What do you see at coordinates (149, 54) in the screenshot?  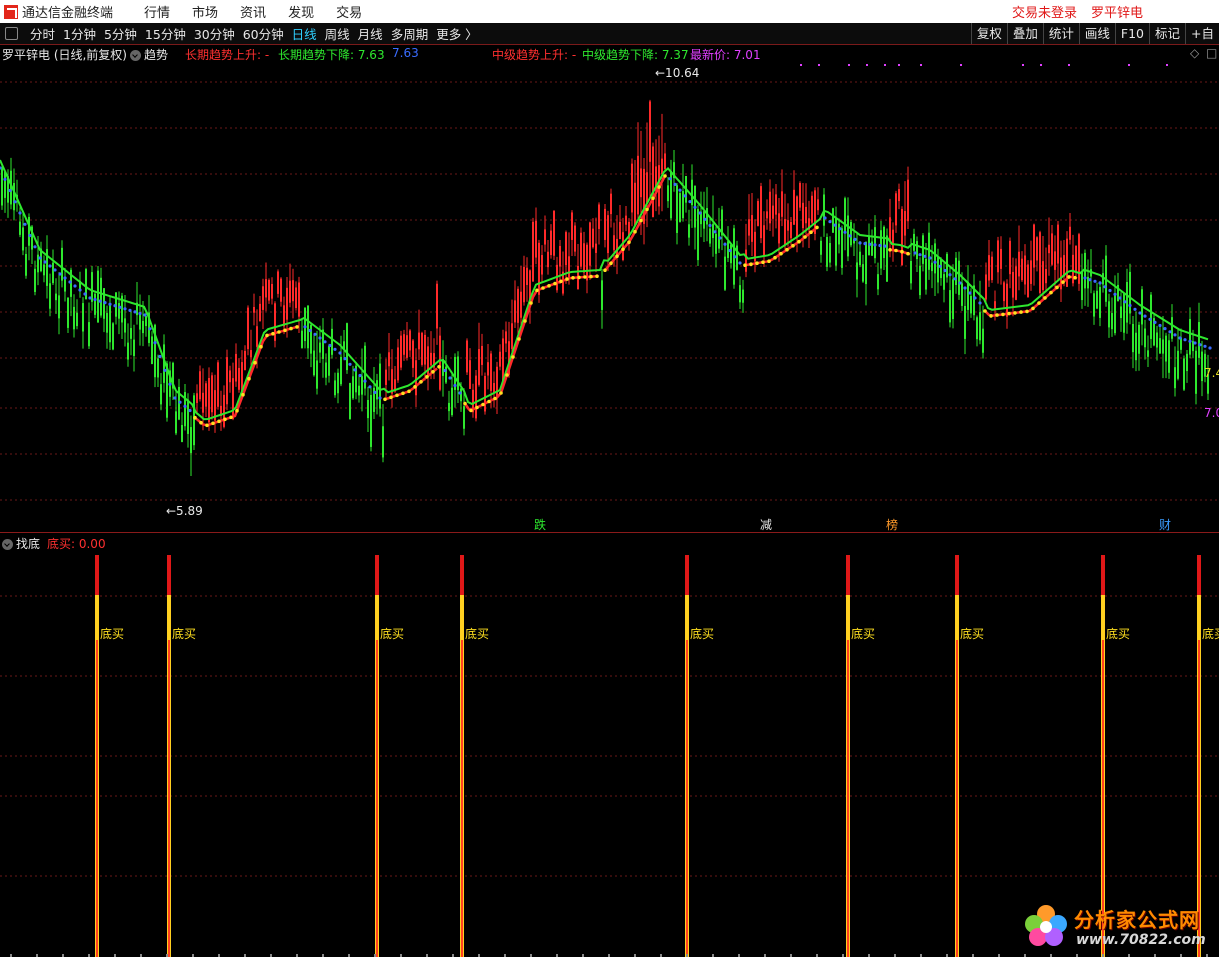 I see `indicator-selector: 趋势` at bounding box center [149, 54].